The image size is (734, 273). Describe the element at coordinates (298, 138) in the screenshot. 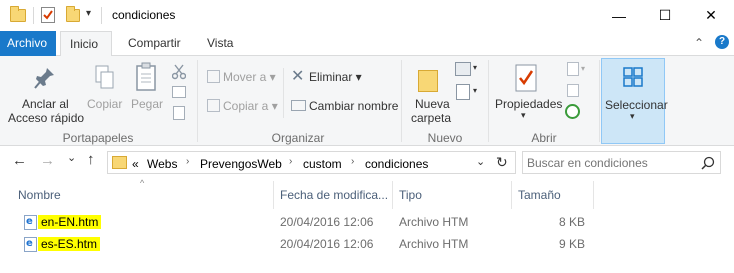

I see `group-organizar: Organizar` at that location.